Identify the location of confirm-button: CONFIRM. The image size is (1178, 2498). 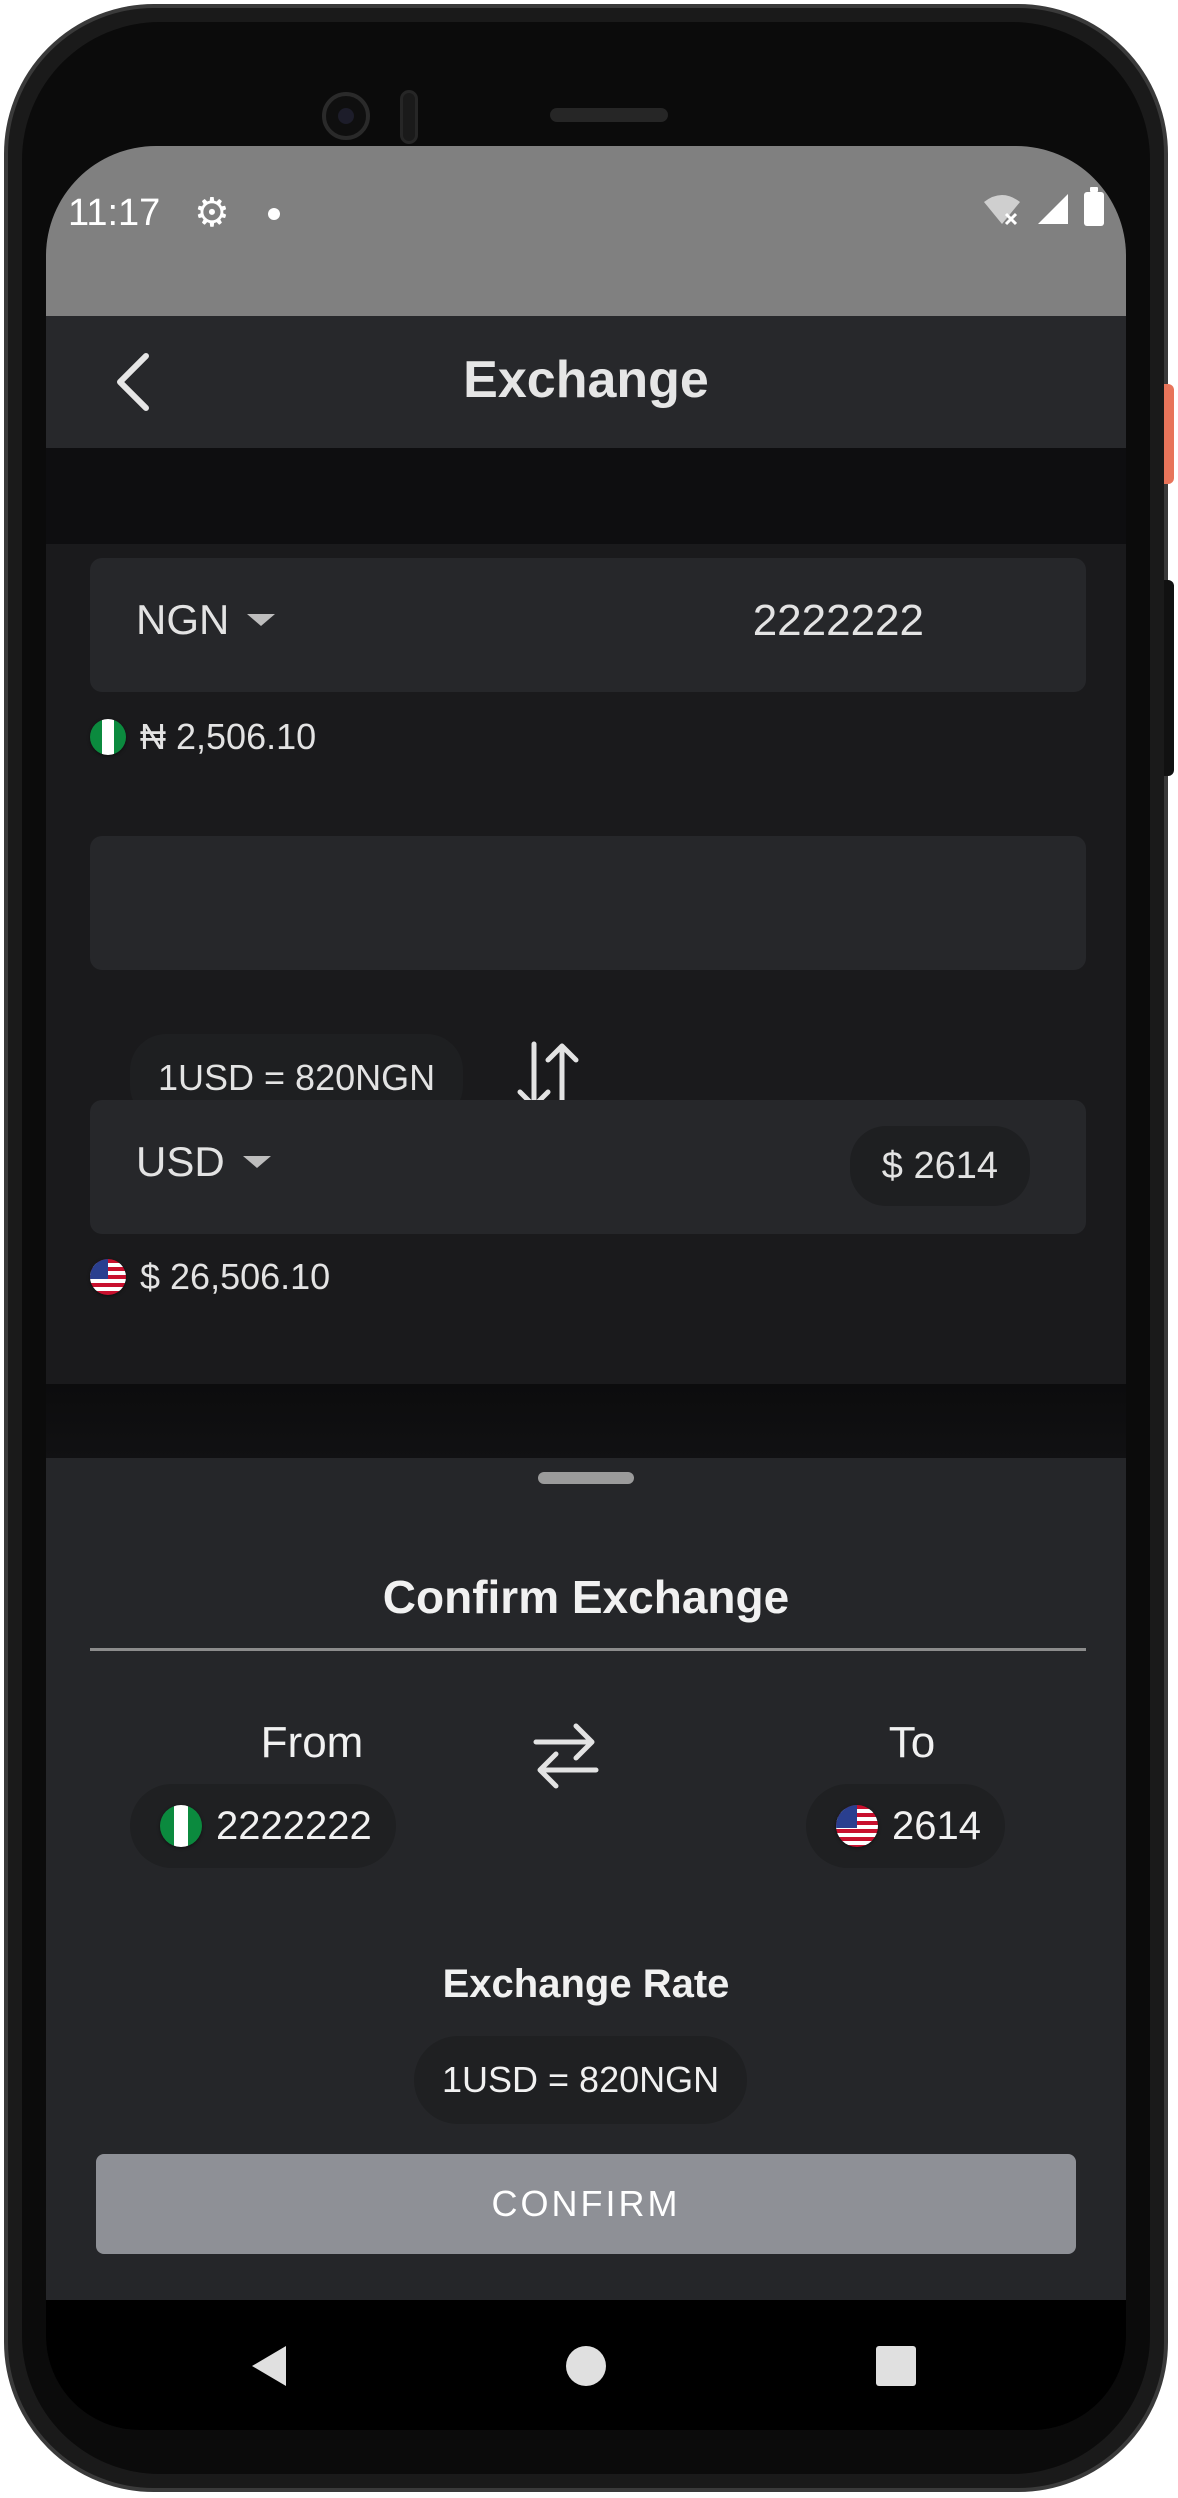
(586, 2204).